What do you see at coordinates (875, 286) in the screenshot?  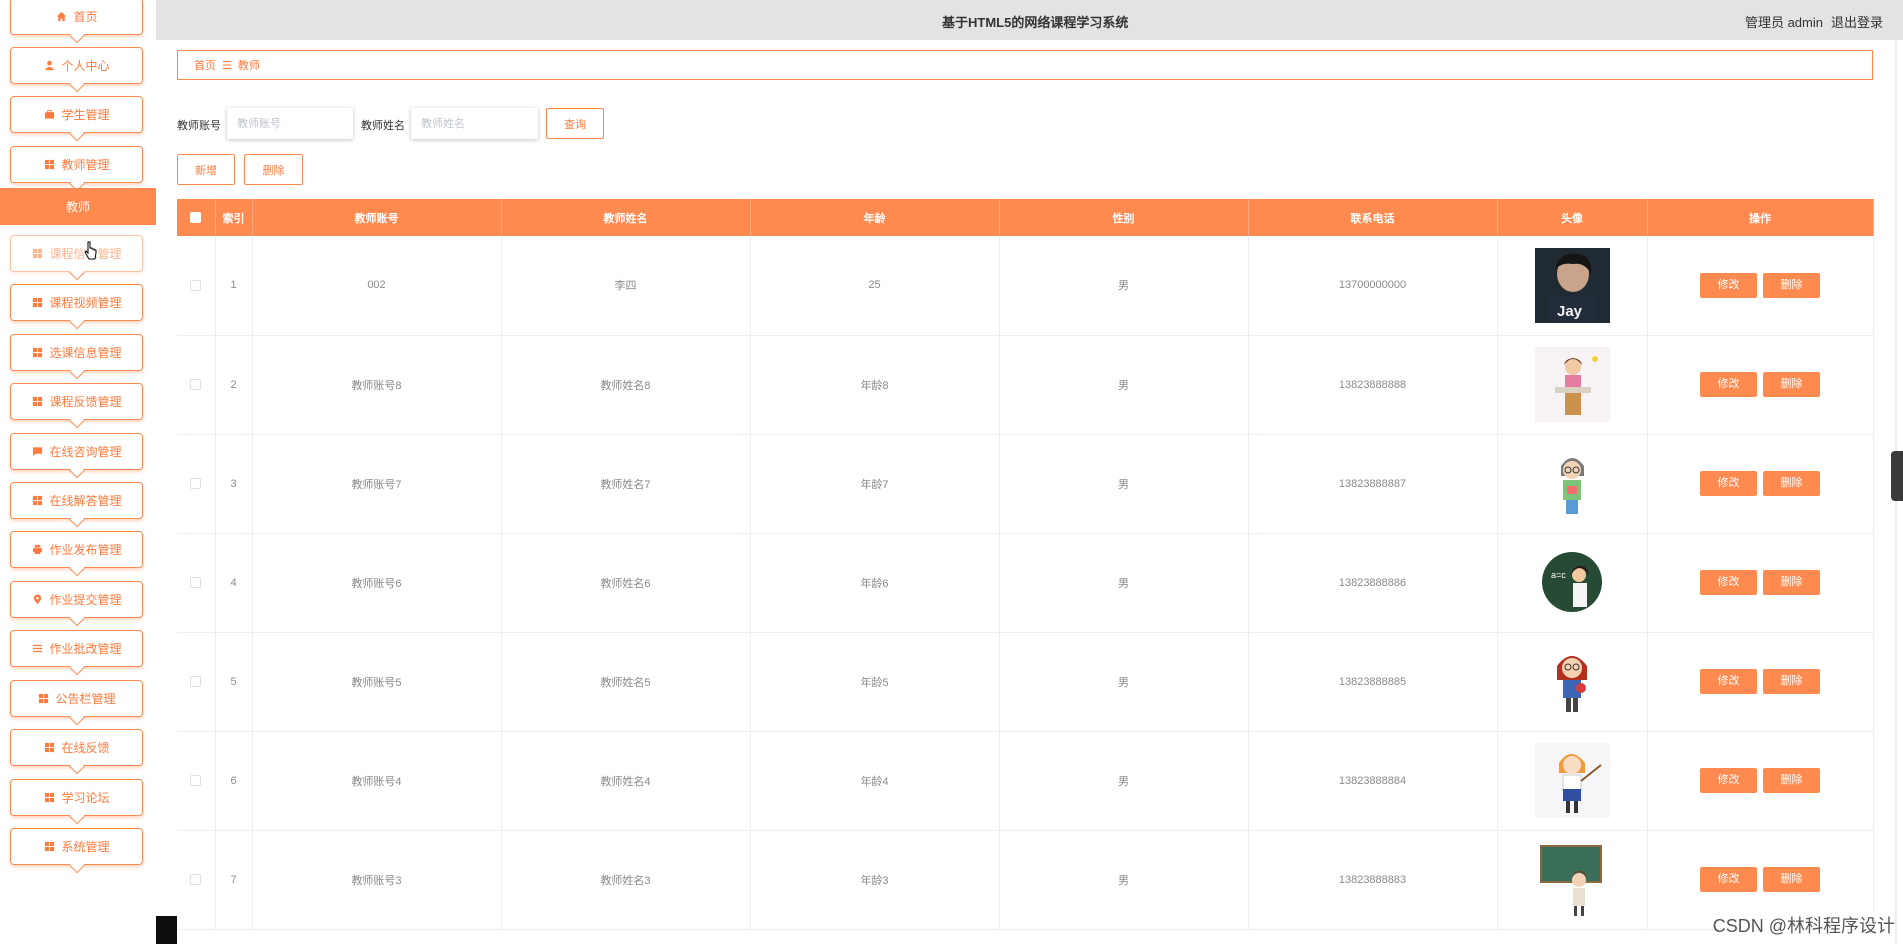 I see `cell-age: 25` at bounding box center [875, 286].